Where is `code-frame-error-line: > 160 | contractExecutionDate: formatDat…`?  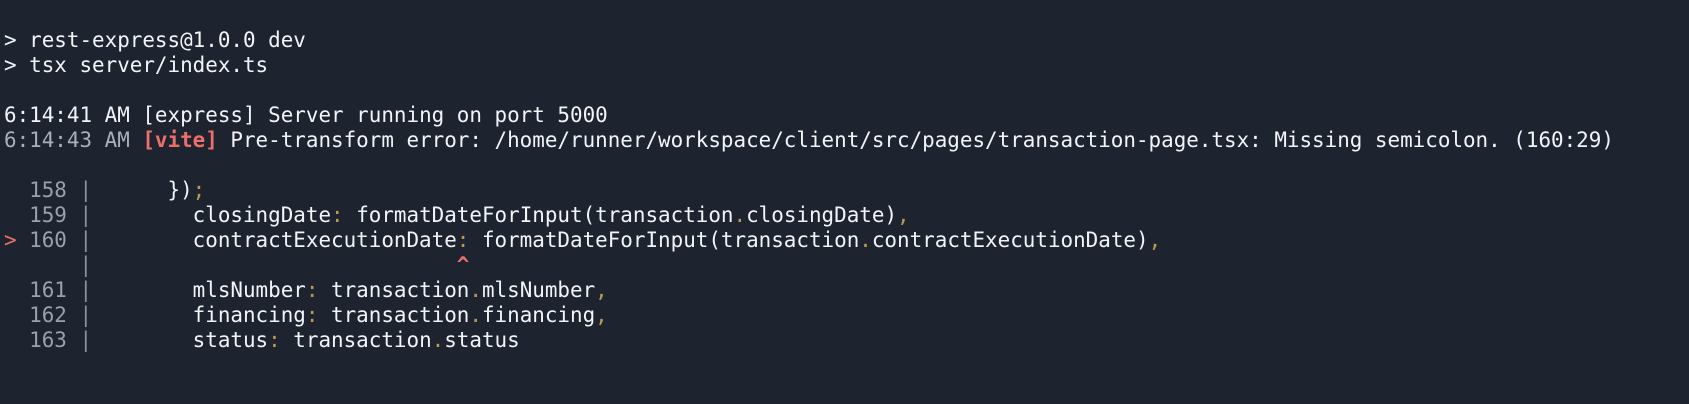 code-frame-error-line: > 160 | contractExecutionDate: formatDat… is located at coordinates (846, 240).